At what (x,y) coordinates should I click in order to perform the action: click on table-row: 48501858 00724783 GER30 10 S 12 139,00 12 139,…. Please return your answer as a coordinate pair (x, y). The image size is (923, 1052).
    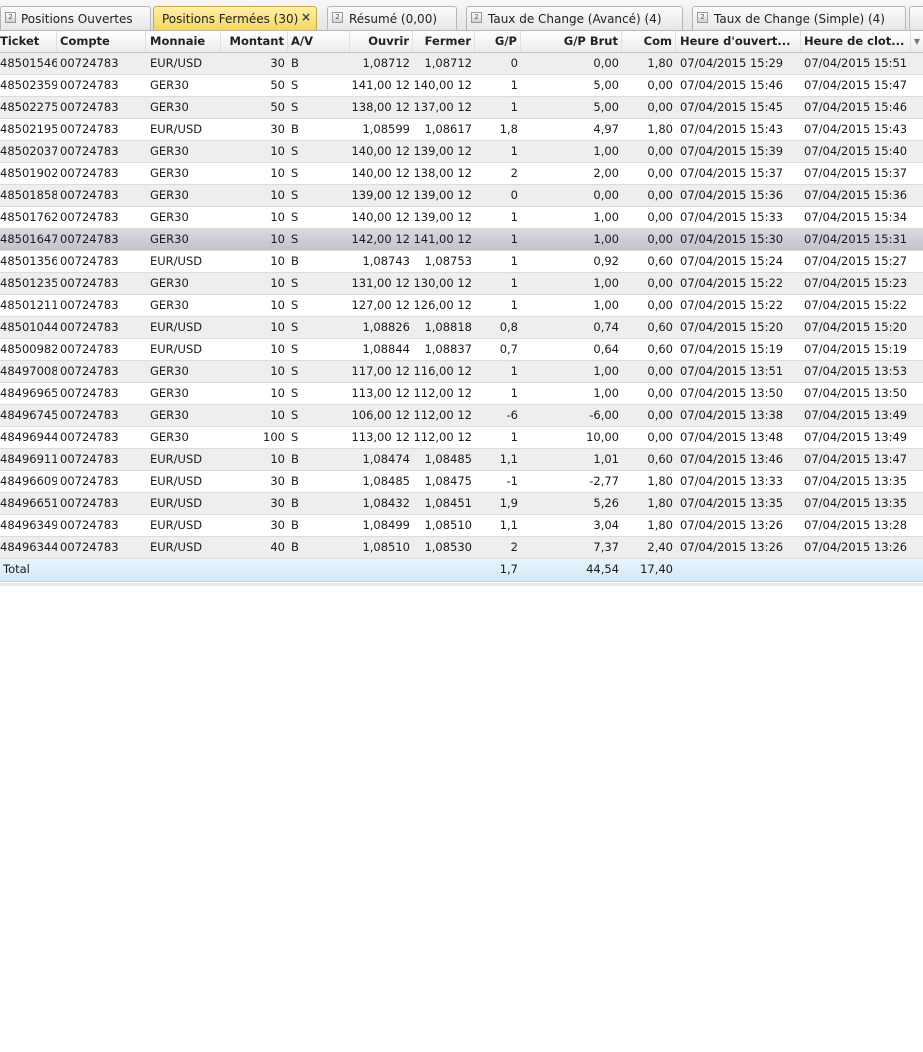
    Looking at the image, I should click on (461, 196).